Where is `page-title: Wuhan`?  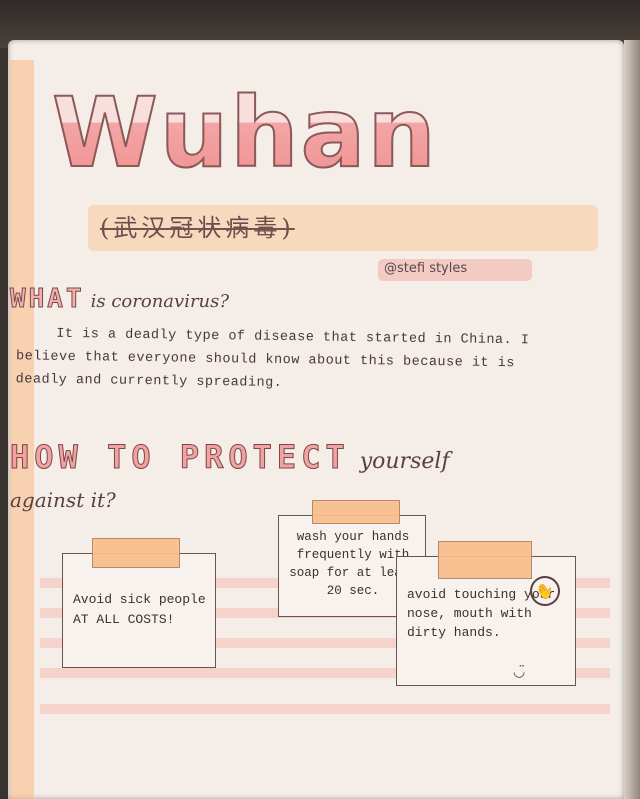
page-title: Wuhan is located at coordinates (244, 133).